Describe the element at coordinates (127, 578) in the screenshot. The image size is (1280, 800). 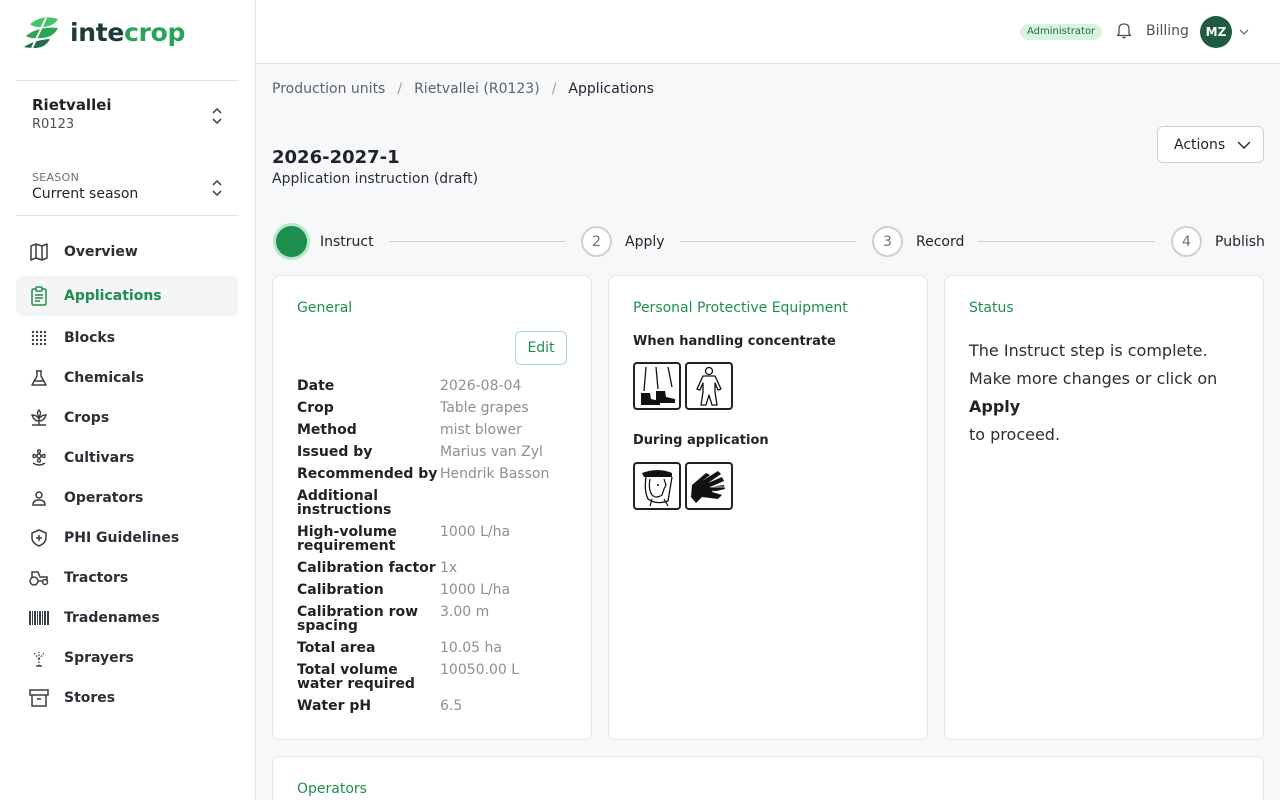
I see `sidebar-item-tractors: Tractors` at that location.